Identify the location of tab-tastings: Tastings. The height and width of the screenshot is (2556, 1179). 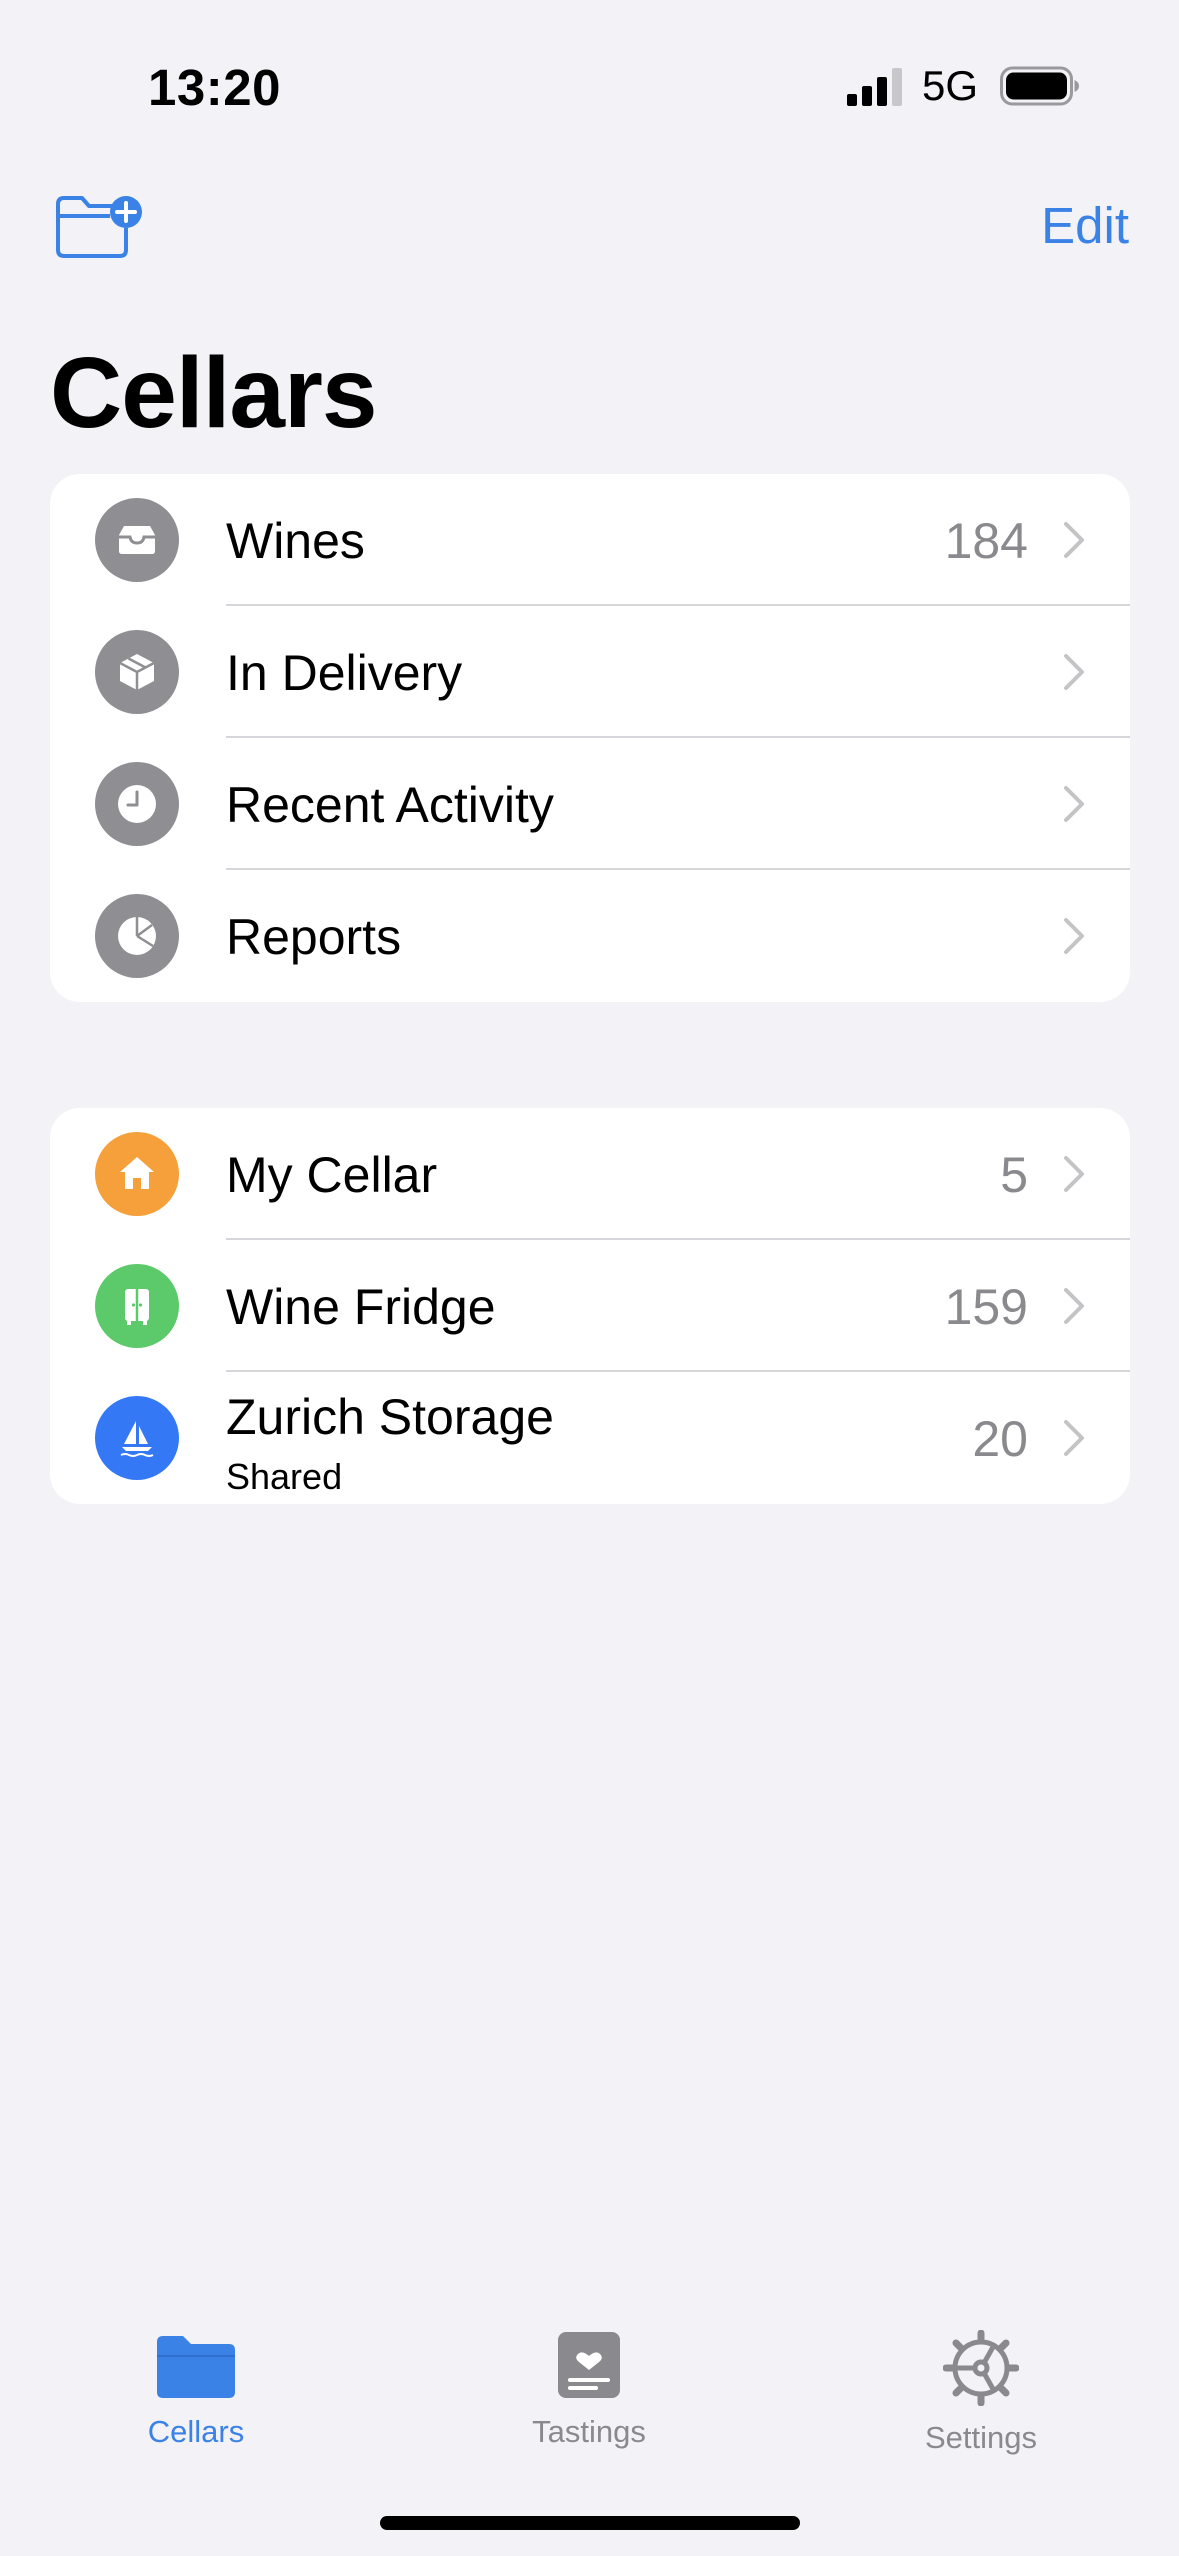
(589, 2390).